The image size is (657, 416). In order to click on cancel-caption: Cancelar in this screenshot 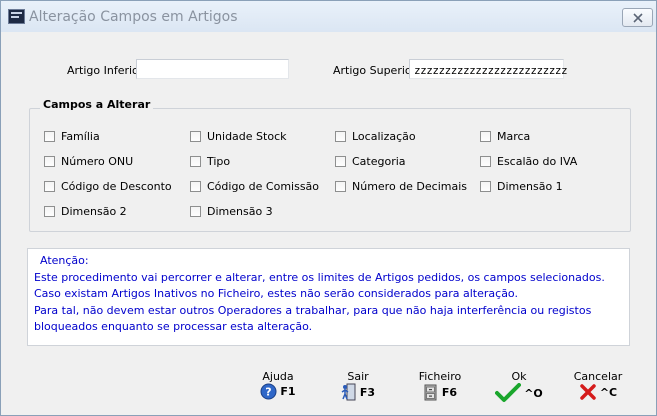, I will do `click(598, 376)`.